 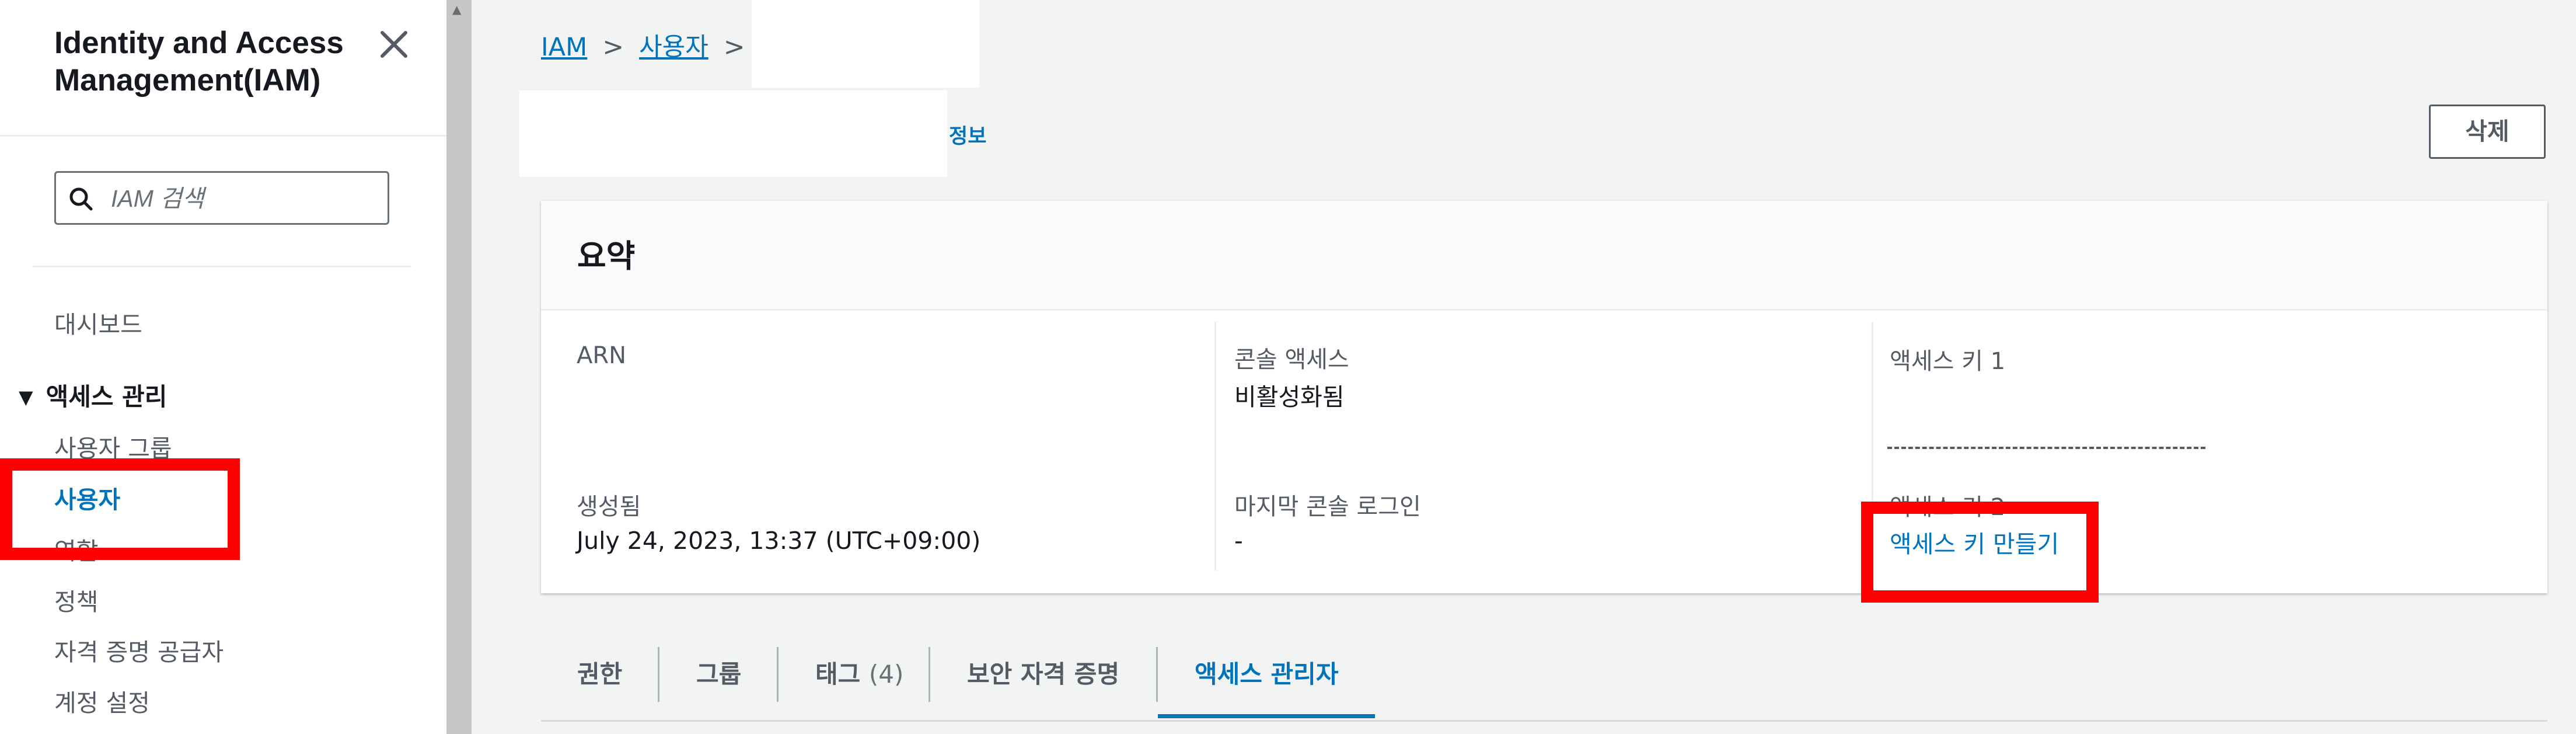 I want to click on sidebar-scrollbar: ▲, so click(x=459, y=367).